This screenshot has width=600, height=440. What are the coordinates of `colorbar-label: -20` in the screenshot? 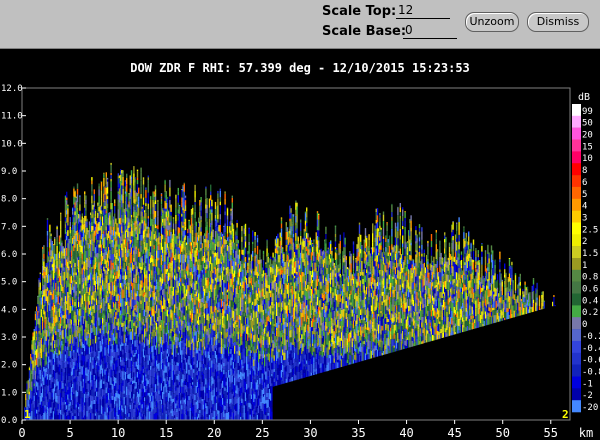 It's located at (590, 408).